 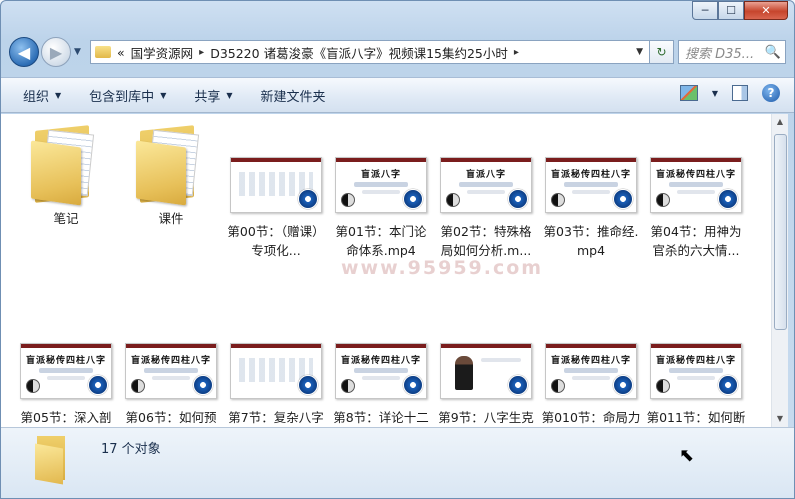 What do you see at coordinates (780, 419) in the screenshot?
I see `scroll-down-icon: ▼` at bounding box center [780, 419].